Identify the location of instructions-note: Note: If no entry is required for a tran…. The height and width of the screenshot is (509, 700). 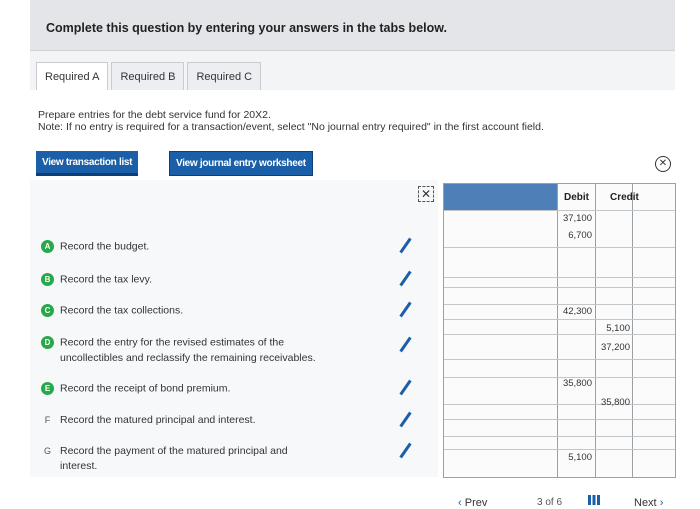
(291, 127).